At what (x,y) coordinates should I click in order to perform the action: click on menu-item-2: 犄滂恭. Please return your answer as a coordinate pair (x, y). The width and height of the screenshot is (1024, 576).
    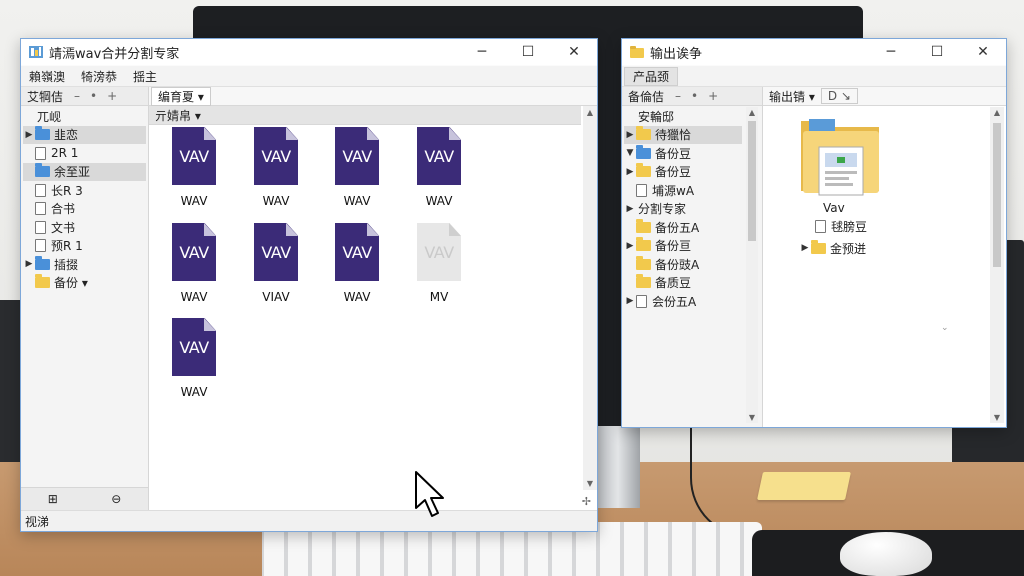
    Looking at the image, I should click on (99, 76).